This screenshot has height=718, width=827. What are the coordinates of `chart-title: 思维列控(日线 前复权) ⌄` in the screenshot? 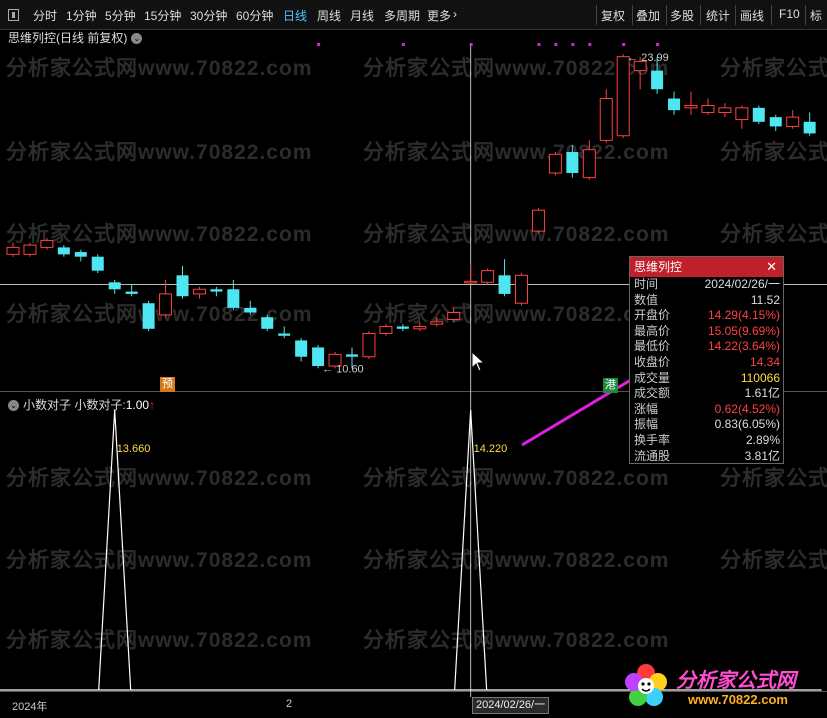 It's located at (75, 37).